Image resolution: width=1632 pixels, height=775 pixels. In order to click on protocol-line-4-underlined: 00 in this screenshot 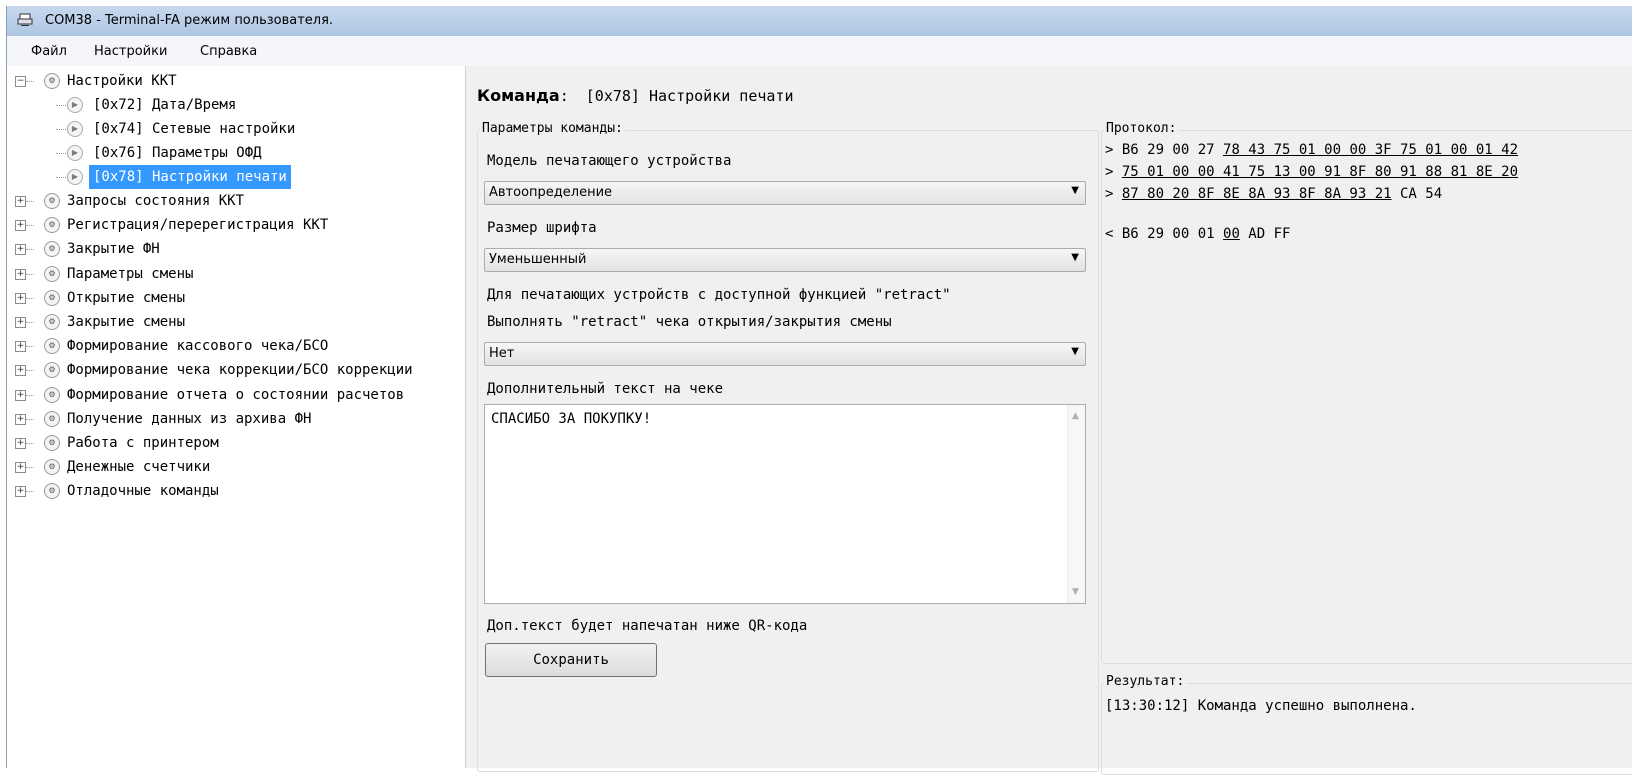, I will do `click(1231, 234)`.